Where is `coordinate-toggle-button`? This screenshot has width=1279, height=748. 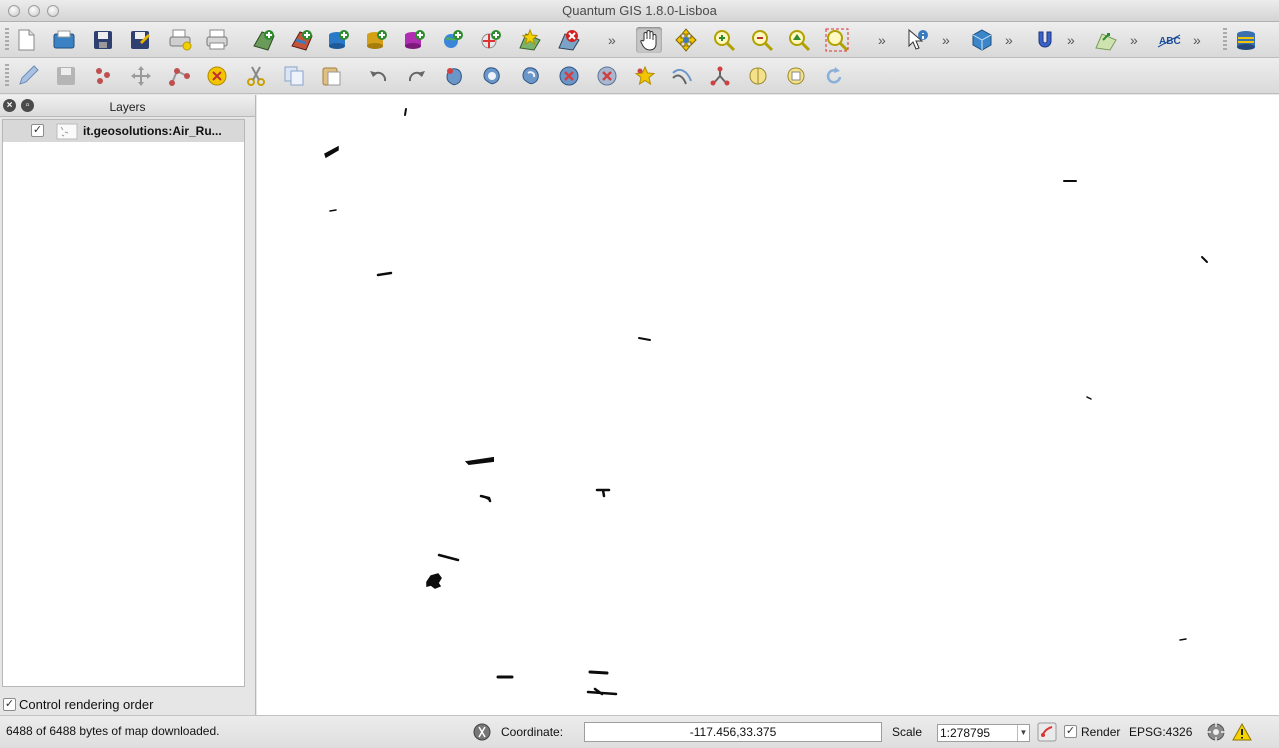
coordinate-toggle-button is located at coordinates (482, 732).